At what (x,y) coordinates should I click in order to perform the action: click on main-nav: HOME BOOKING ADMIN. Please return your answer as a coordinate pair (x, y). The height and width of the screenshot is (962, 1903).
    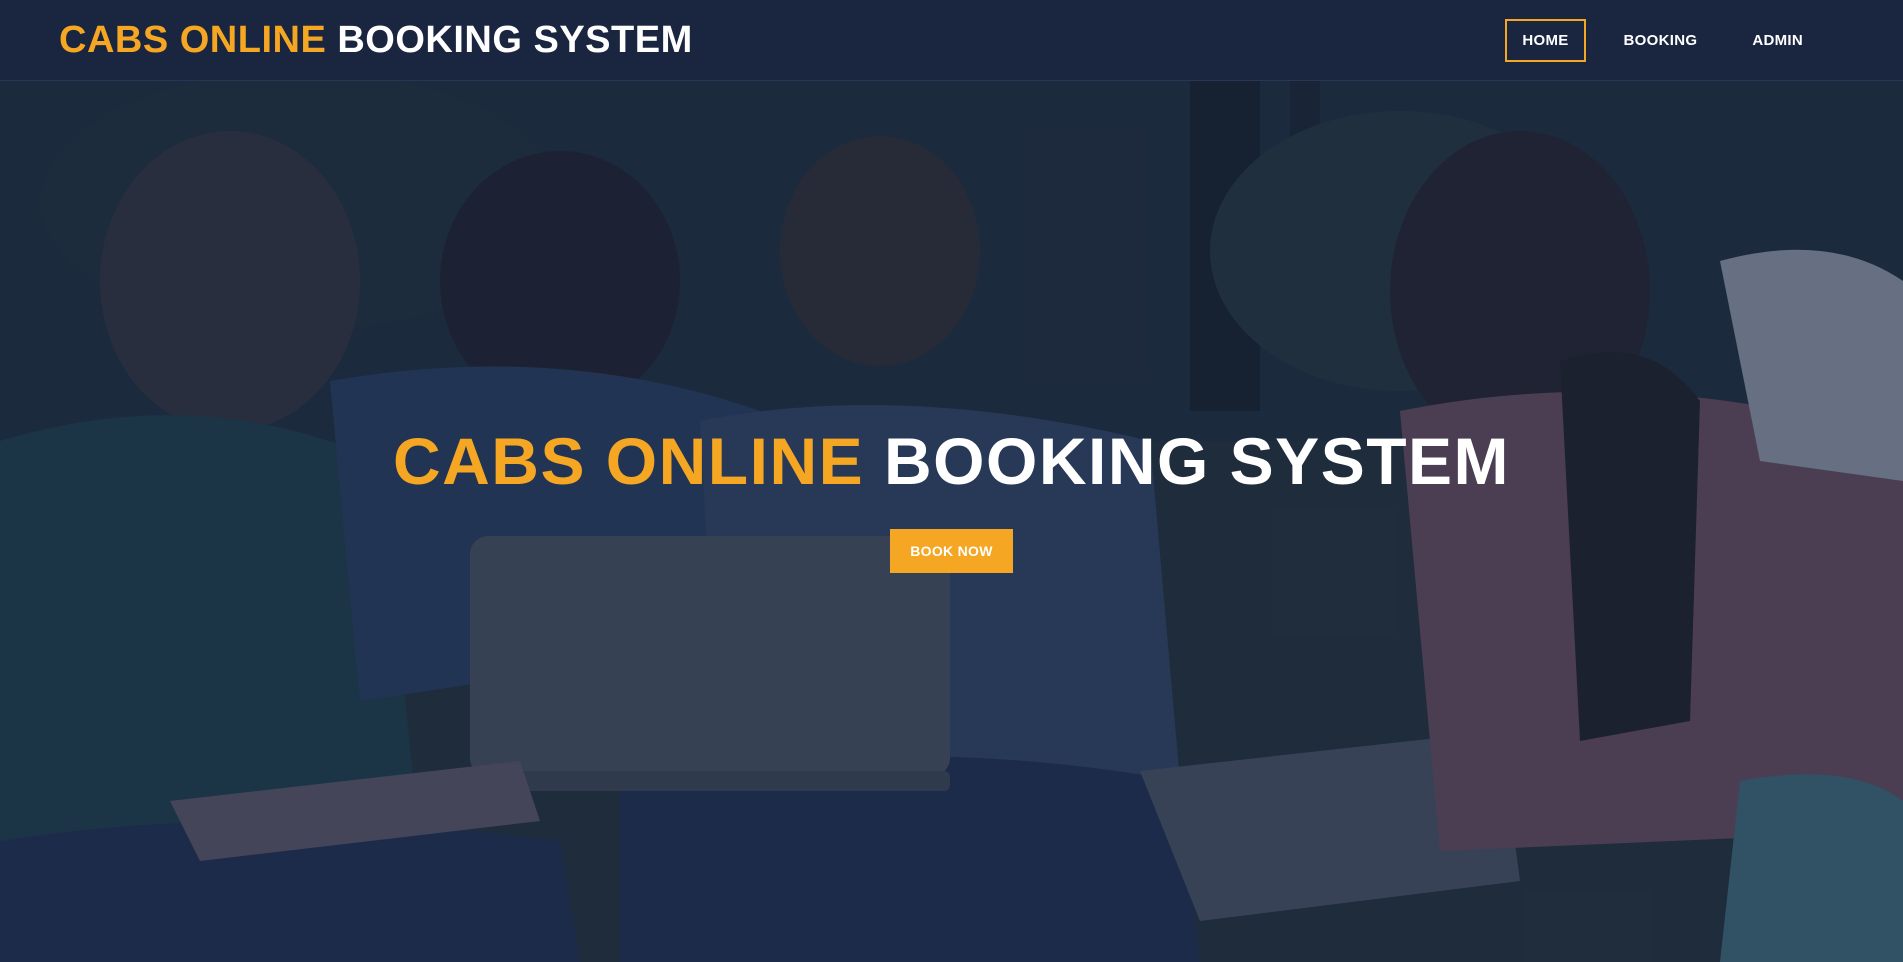
    Looking at the image, I should click on (1652, 40).